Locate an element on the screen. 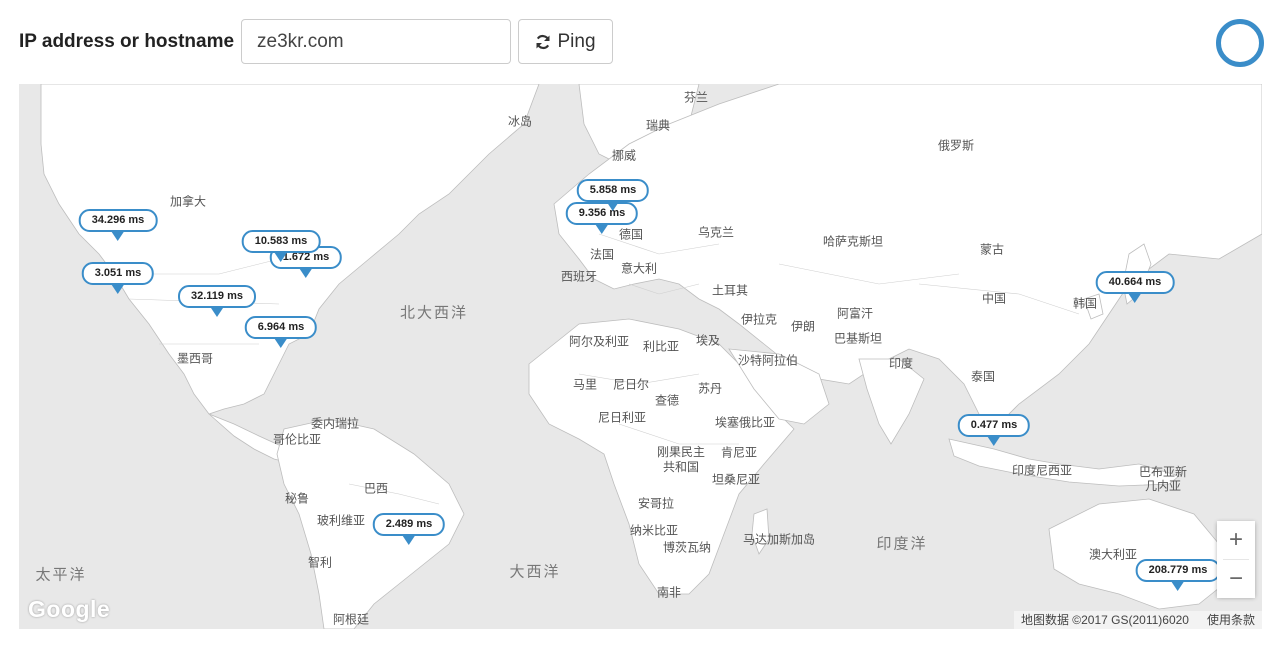  ping-result-marker: 0.477 ms is located at coordinates (994, 430).